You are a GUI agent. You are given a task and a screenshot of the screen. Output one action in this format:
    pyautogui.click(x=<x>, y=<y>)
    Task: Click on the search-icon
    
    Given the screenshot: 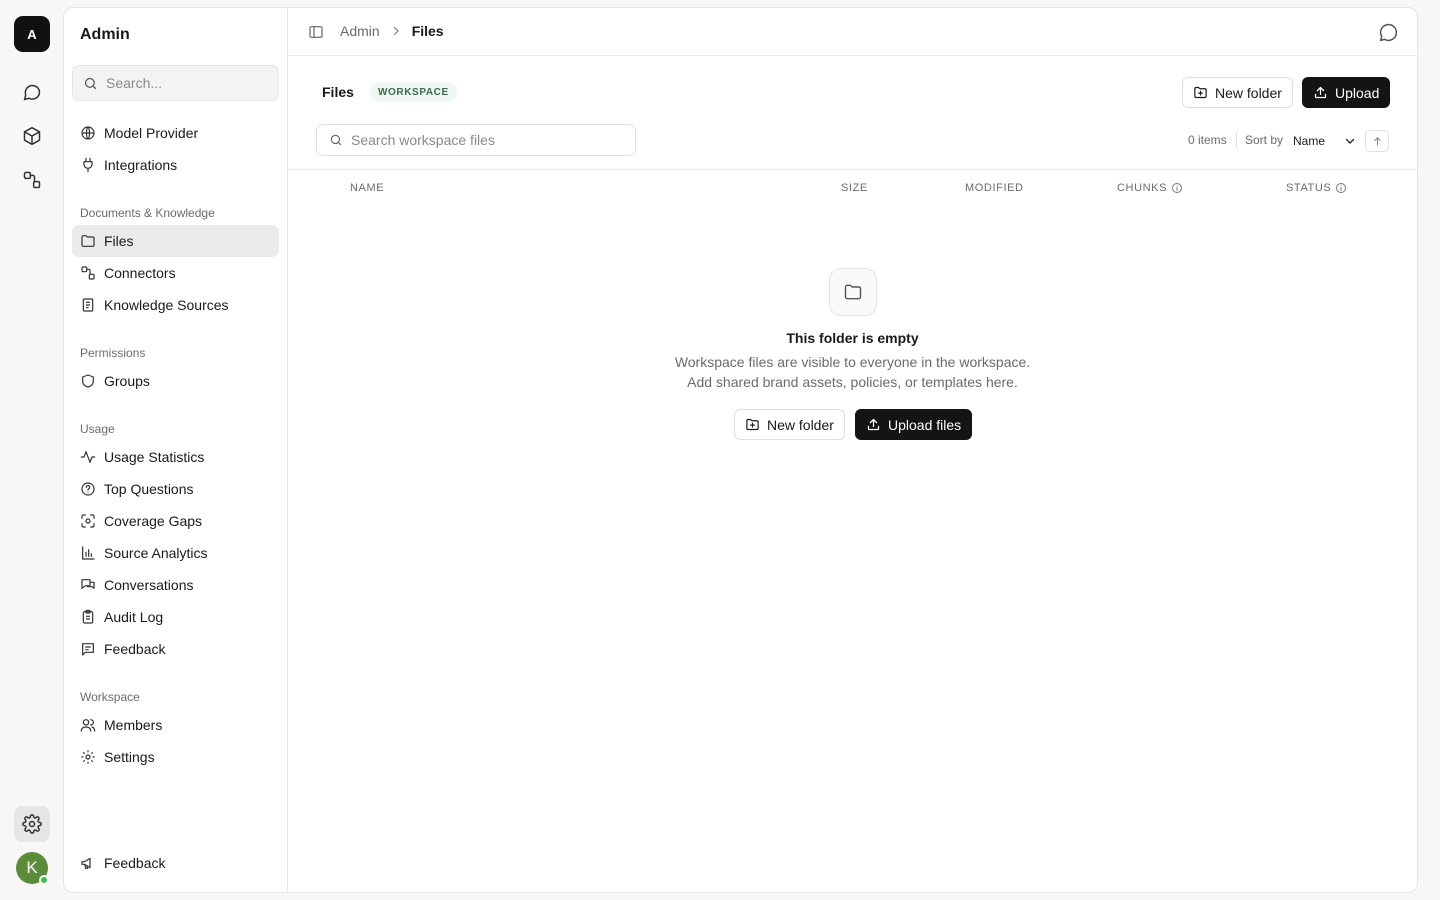 What is the action you would take?
    pyautogui.click(x=90, y=83)
    